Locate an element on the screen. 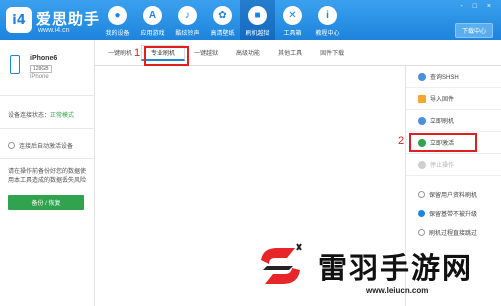 The height and width of the screenshot is (306, 501). keep-user-data-label: 保留用户资料刷机 is located at coordinates (453, 196).